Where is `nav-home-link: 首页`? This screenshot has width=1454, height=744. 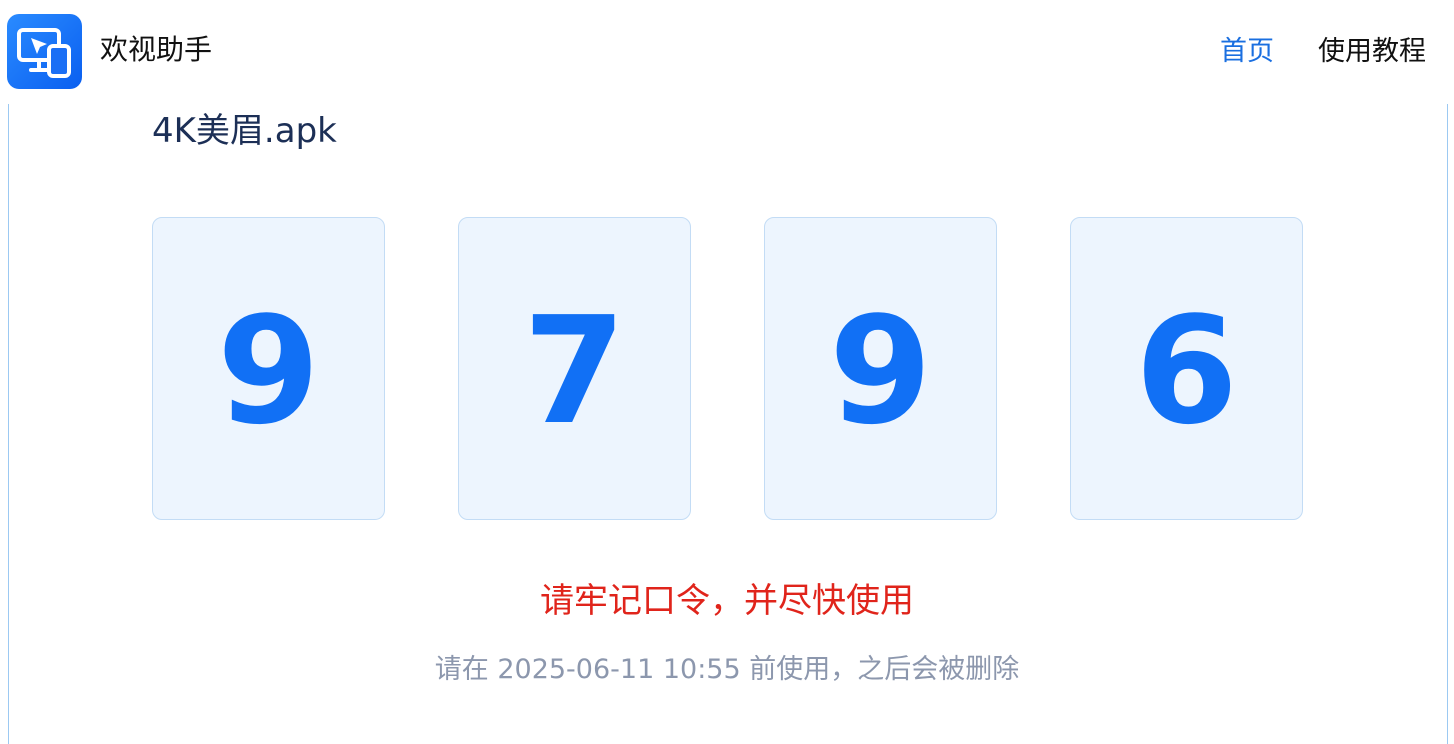
nav-home-link: 首页 is located at coordinates (1247, 52).